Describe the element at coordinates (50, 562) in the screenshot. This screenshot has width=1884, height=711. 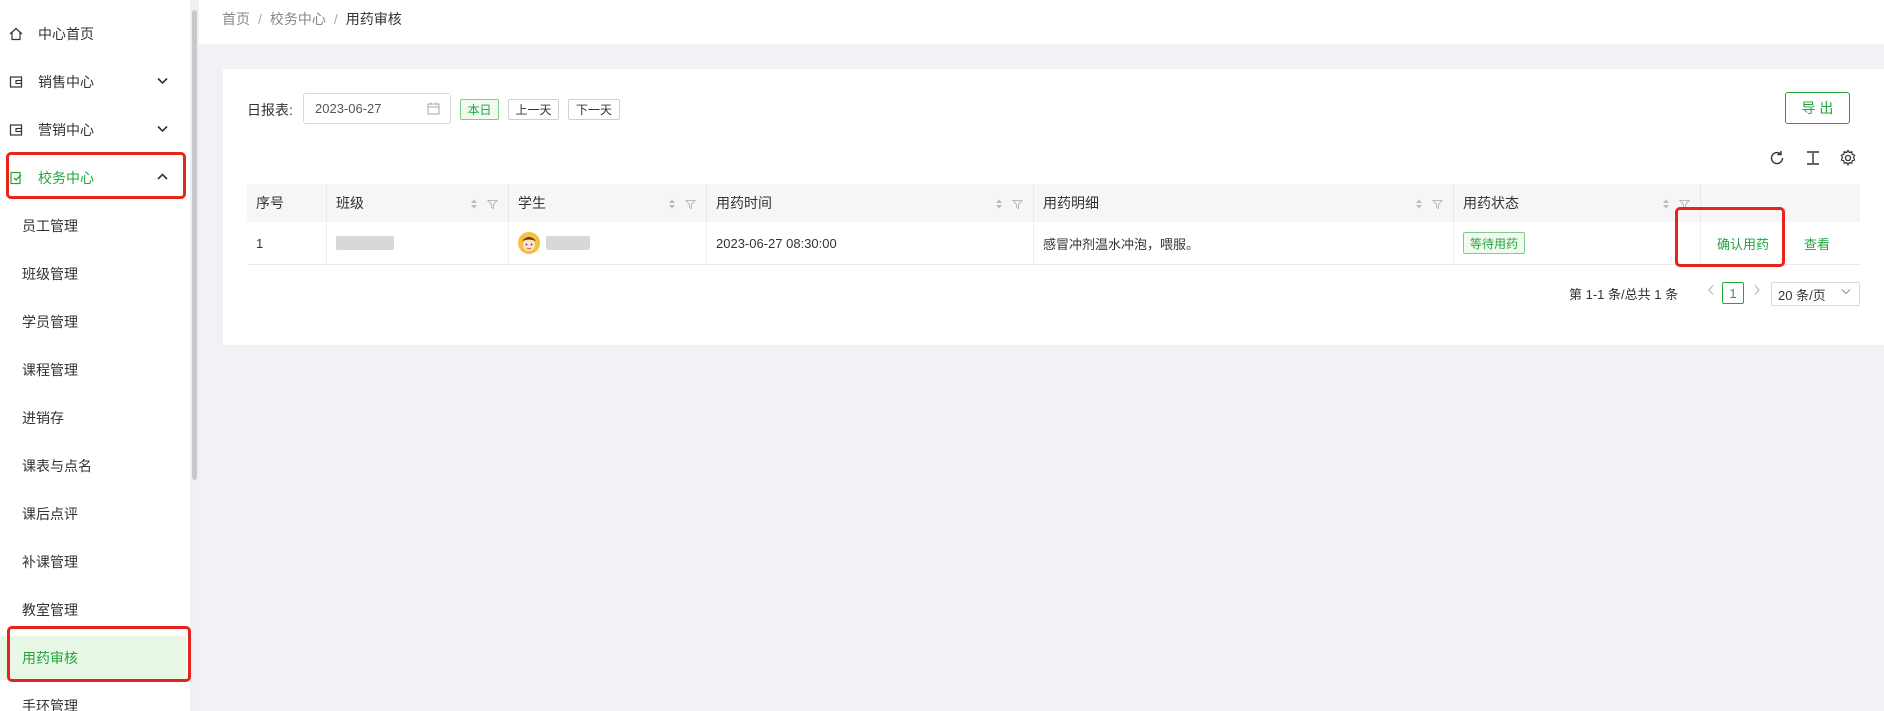
I see `sidebar-item-label: 补课管理` at that location.